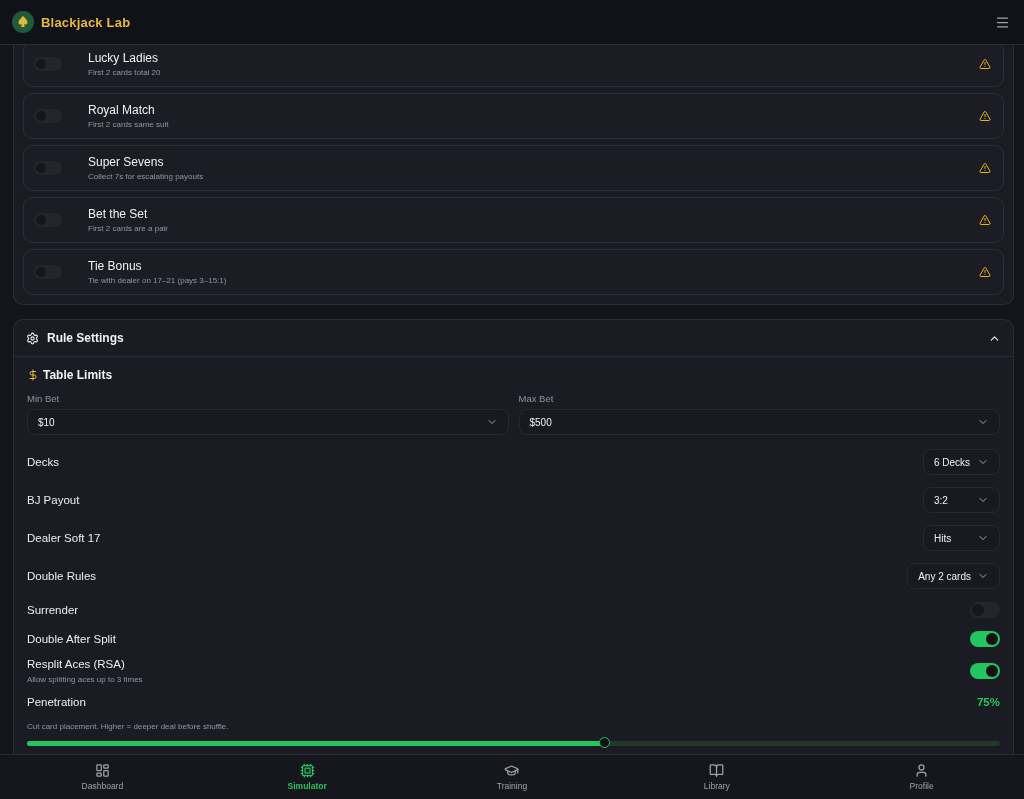  Describe the element at coordinates (53, 500) in the screenshot. I see `rule-label: BJ Payout` at that location.